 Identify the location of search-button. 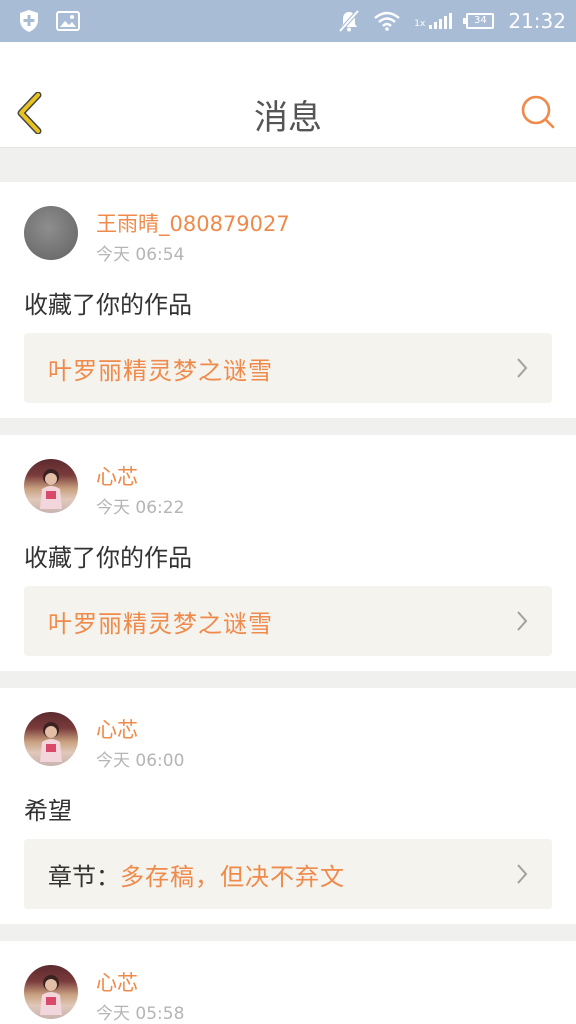
(538, 112).